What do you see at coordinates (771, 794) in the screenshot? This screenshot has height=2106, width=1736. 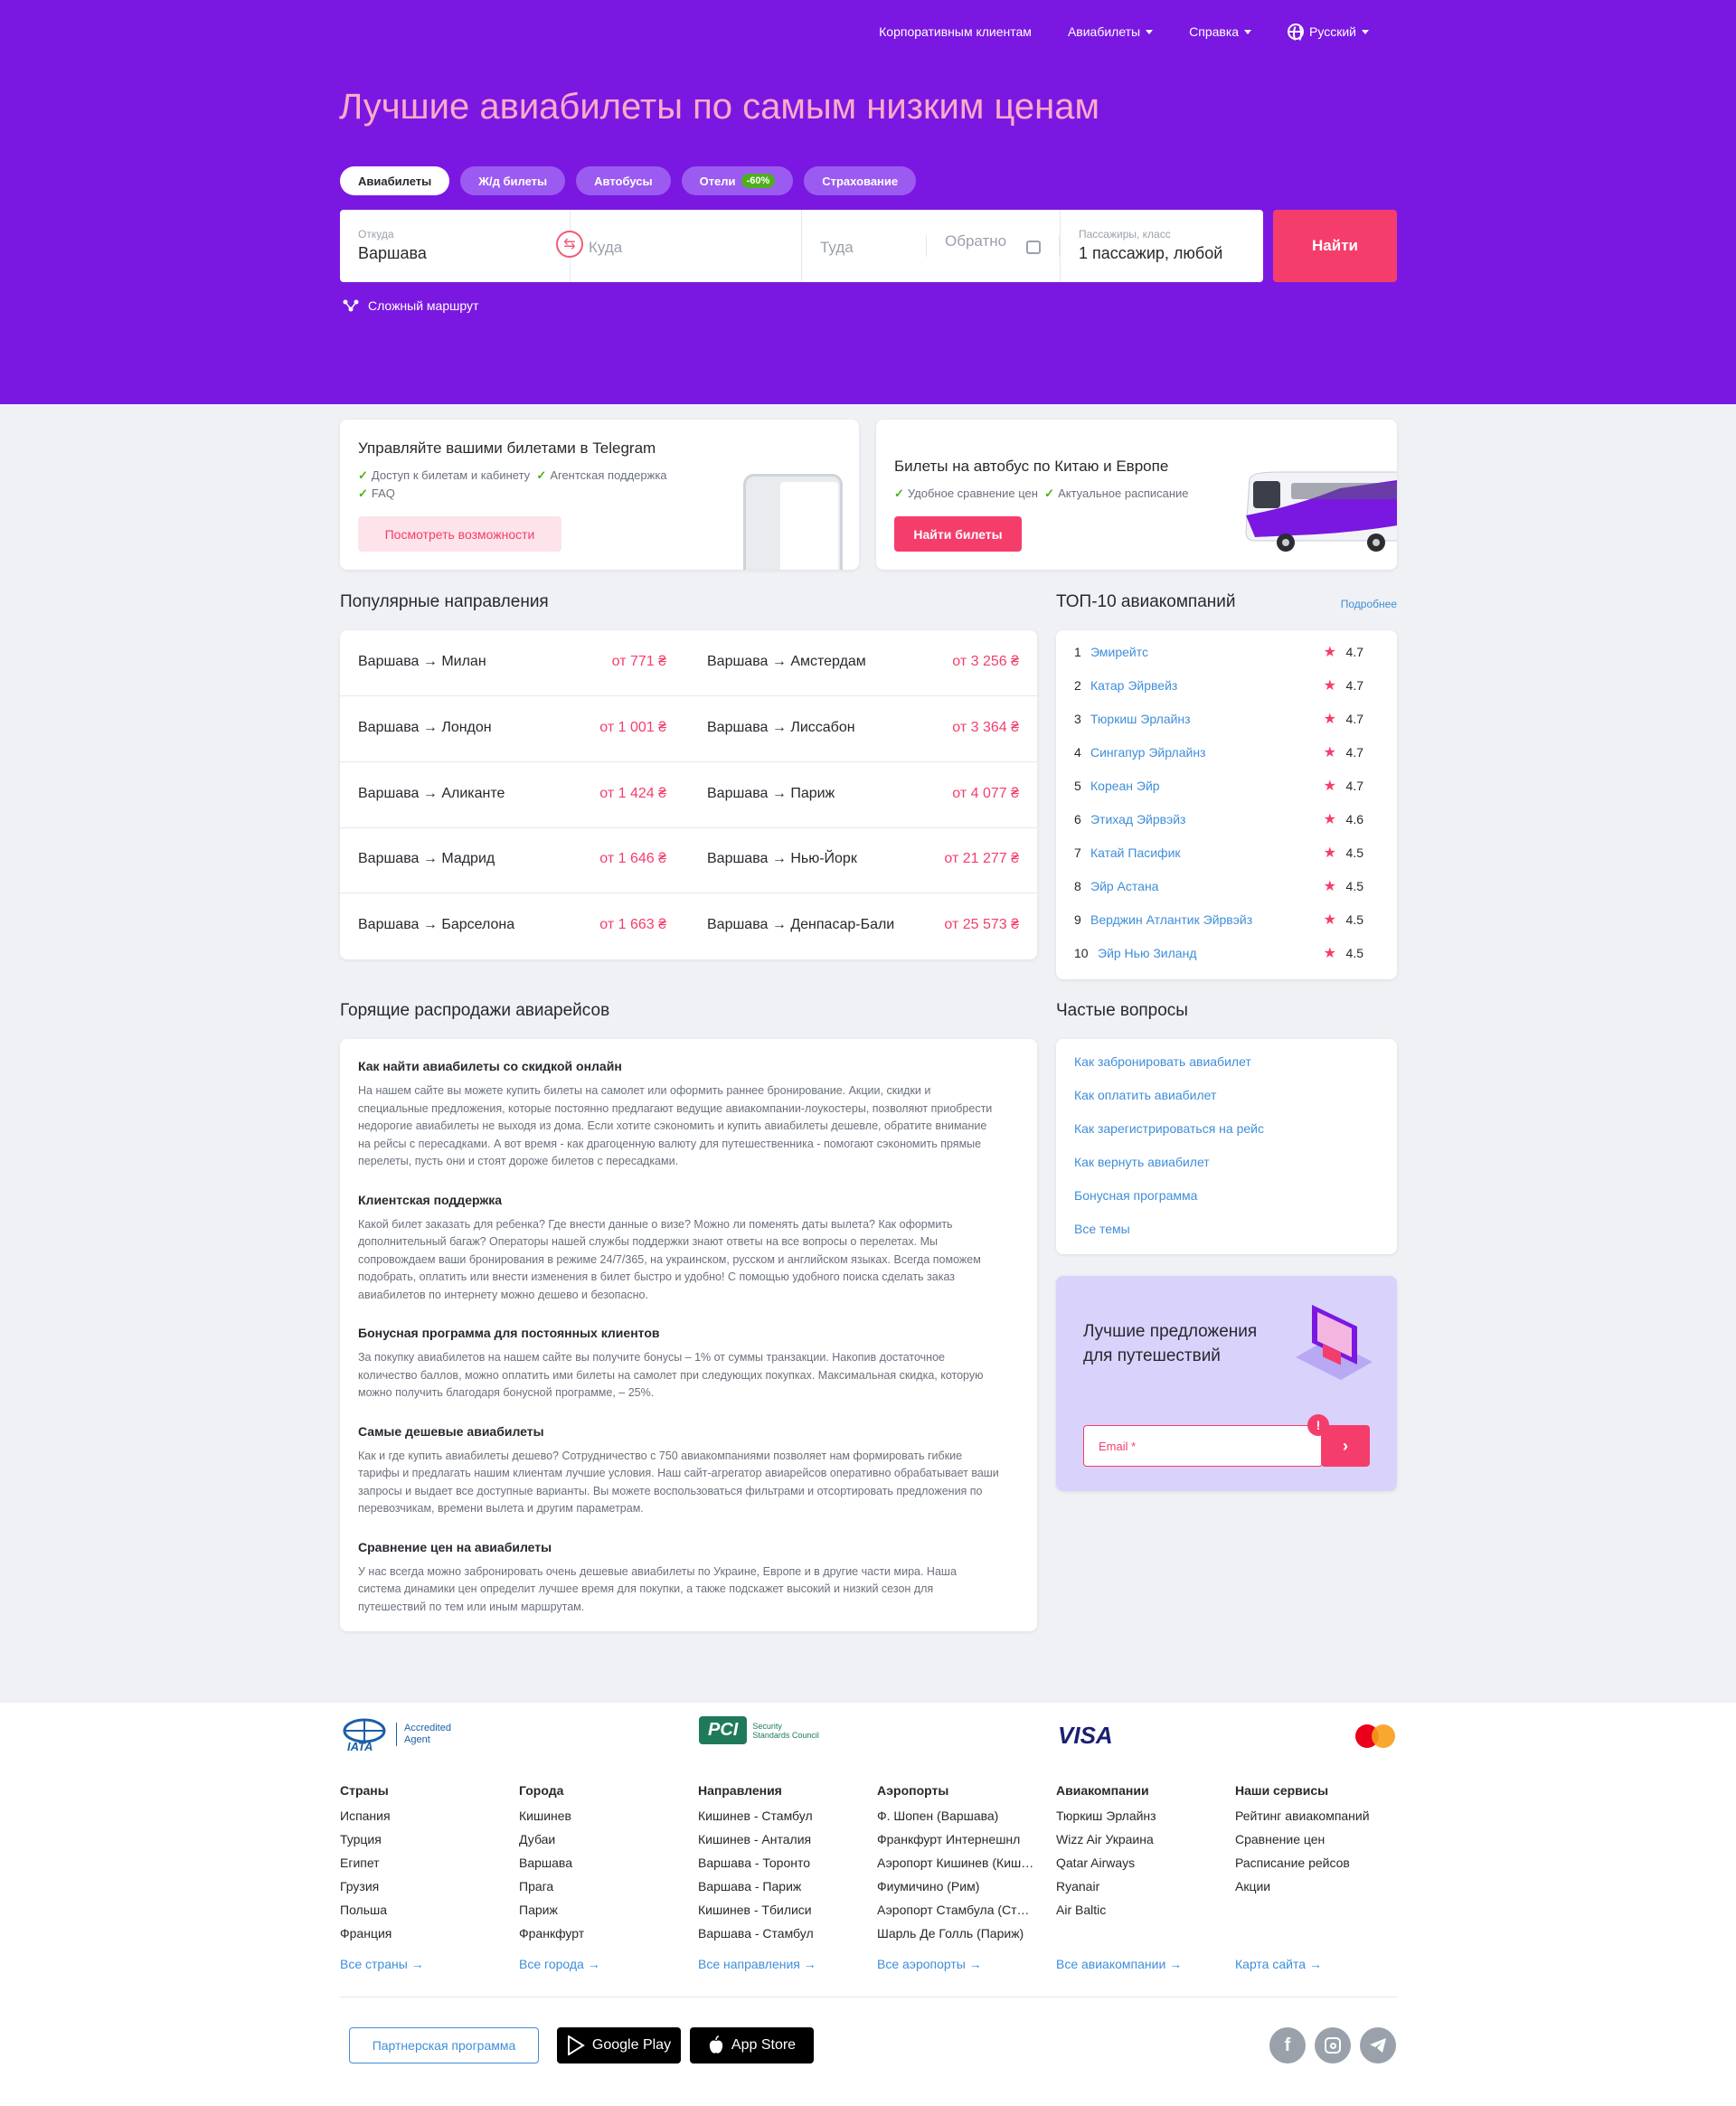 I see `route-link: Варшава → Париж` at bounding box center [771, 794].